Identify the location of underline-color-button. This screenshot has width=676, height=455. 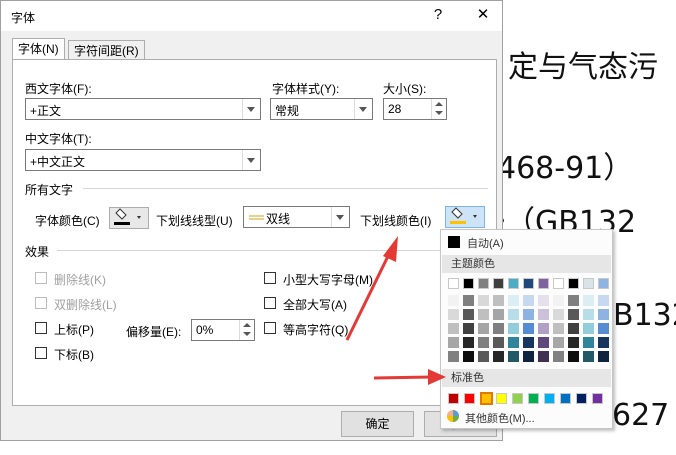
(465, 217).